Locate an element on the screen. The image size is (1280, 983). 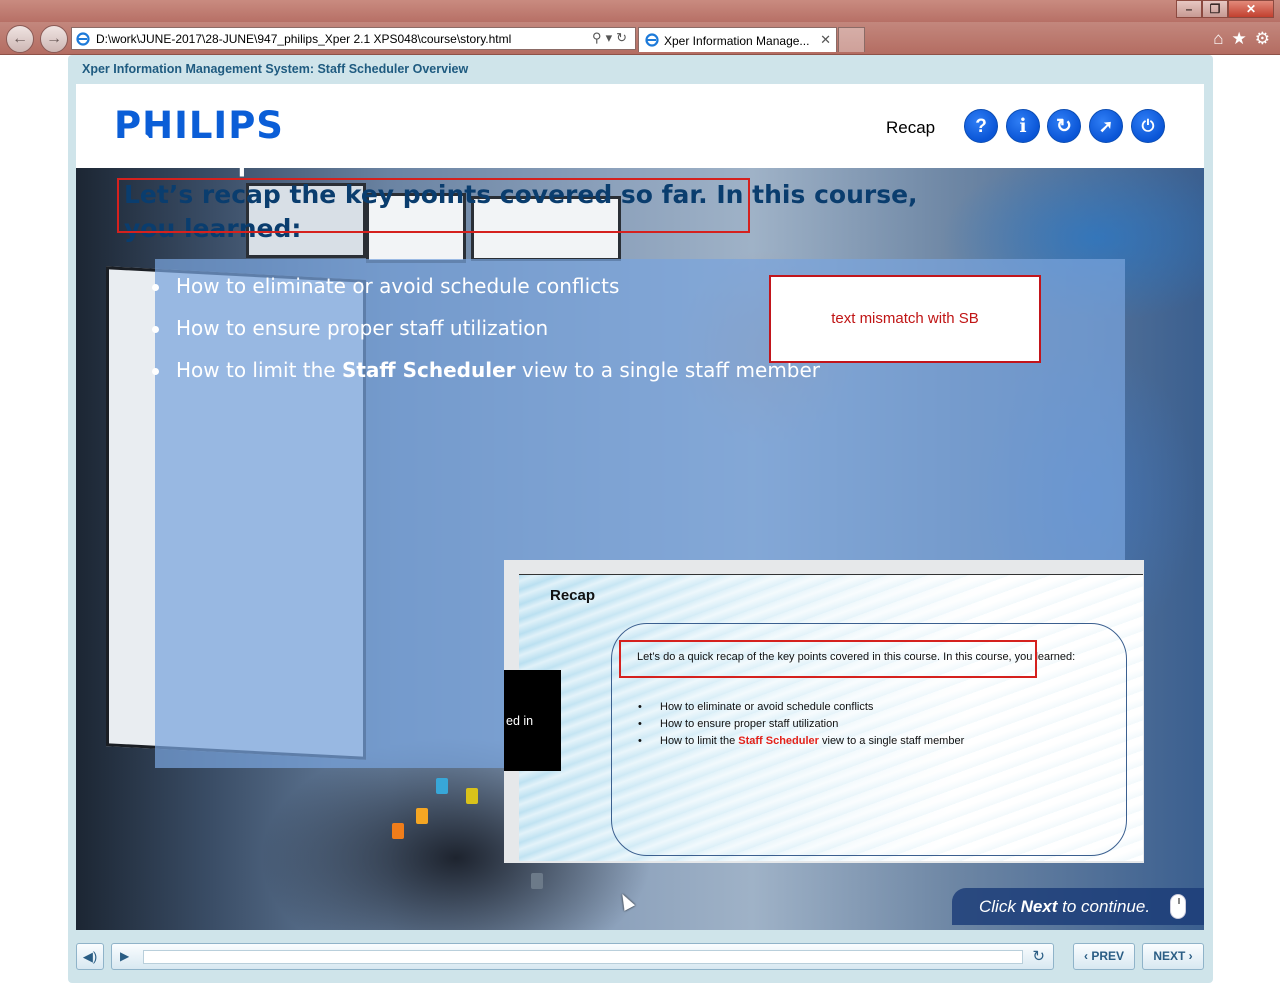
play-icon: ▶ is located at coordinates (124, 956).